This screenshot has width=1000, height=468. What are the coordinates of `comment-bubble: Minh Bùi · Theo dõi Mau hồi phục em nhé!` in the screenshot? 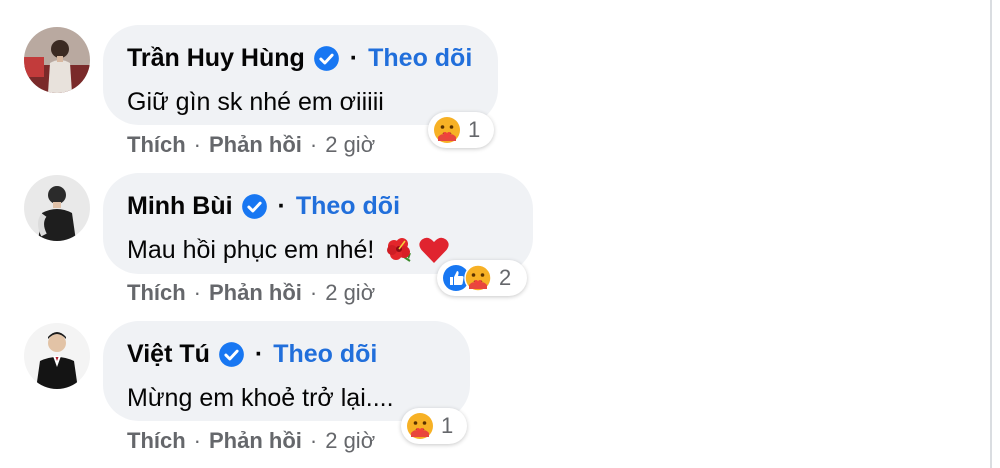 It's located at (318, 223).